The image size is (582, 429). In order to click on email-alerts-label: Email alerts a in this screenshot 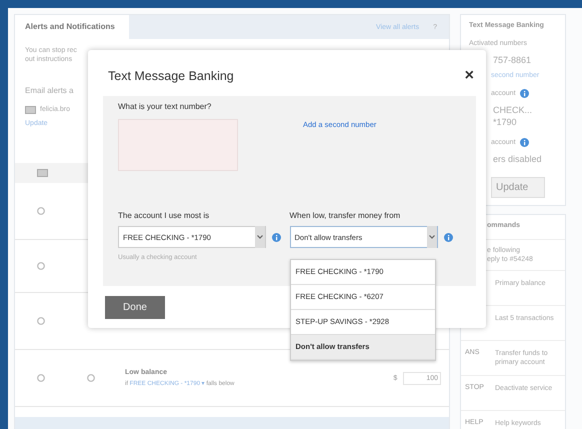, I will do `click(49, 90)`.